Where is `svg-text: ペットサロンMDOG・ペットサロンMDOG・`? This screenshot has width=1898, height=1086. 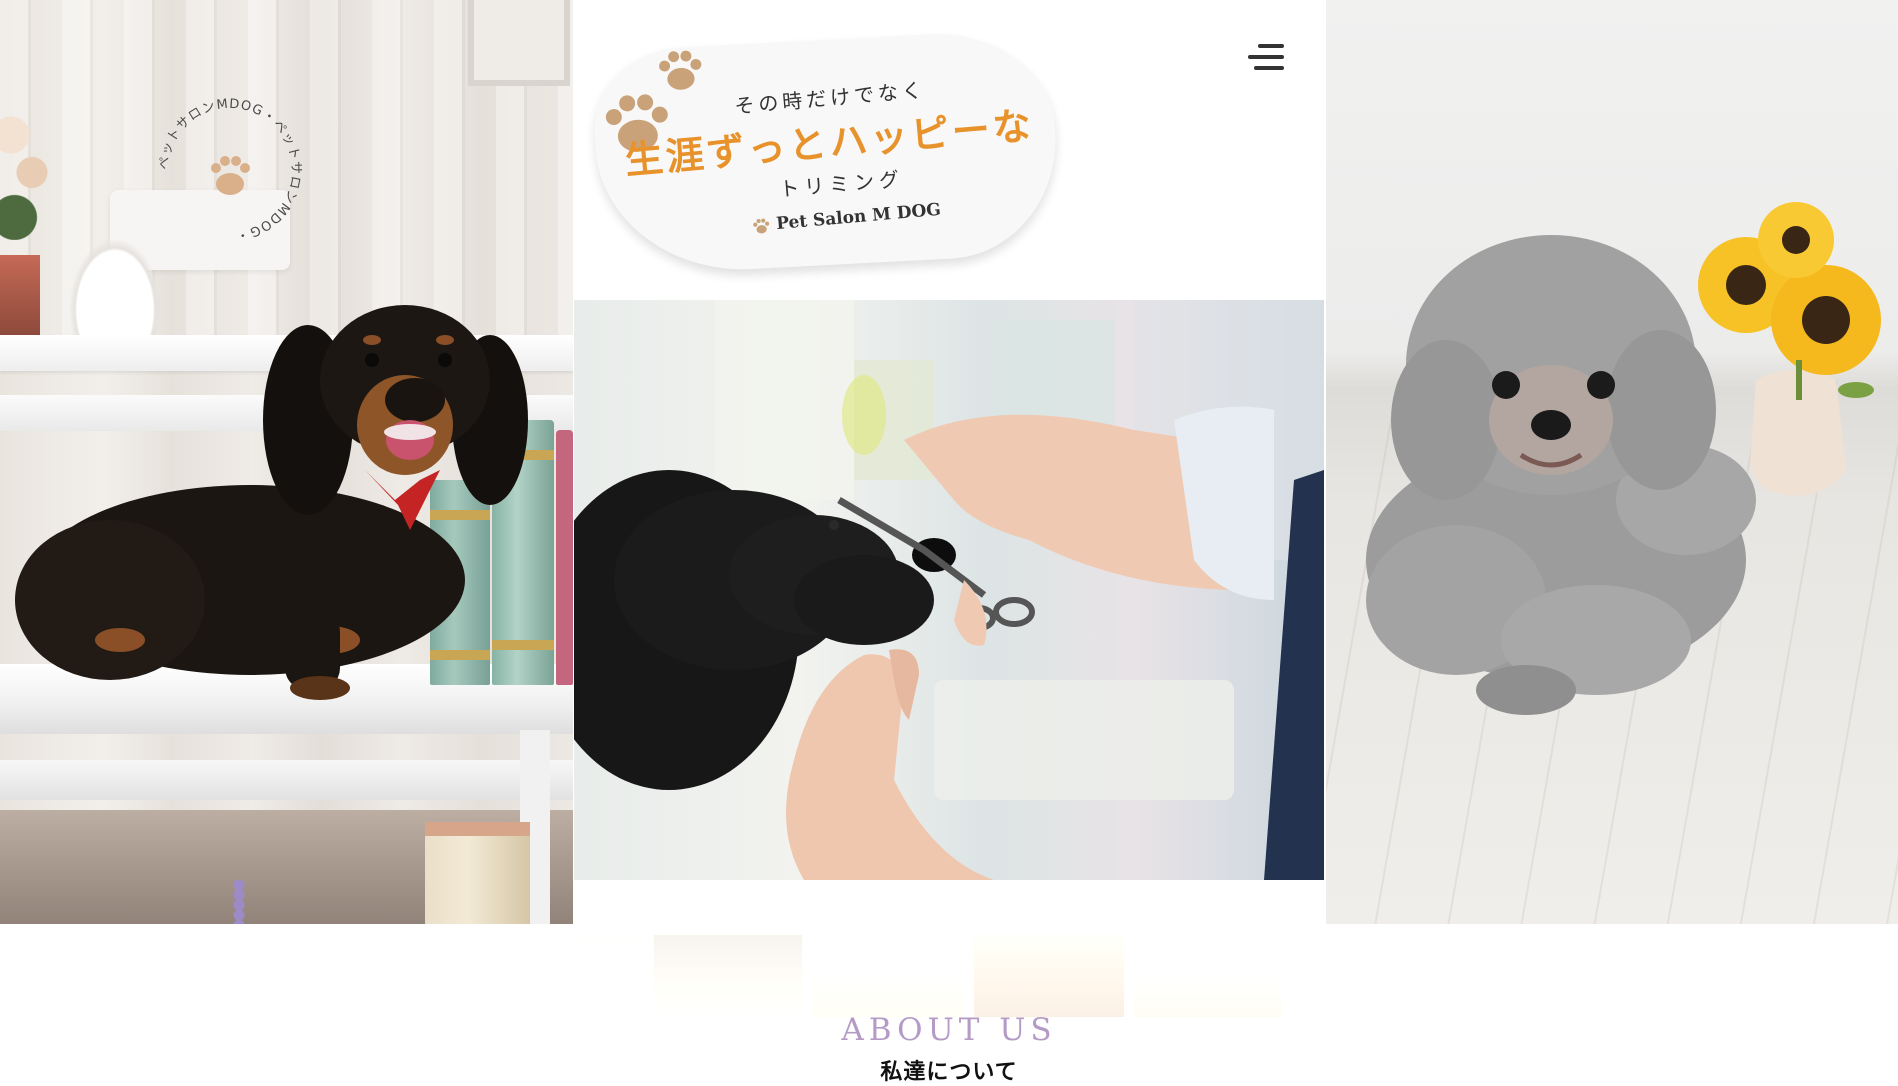
svg-text: ペットサロンMDOG・ペットサロンMDOG・ is located at coordinates (230, 170).